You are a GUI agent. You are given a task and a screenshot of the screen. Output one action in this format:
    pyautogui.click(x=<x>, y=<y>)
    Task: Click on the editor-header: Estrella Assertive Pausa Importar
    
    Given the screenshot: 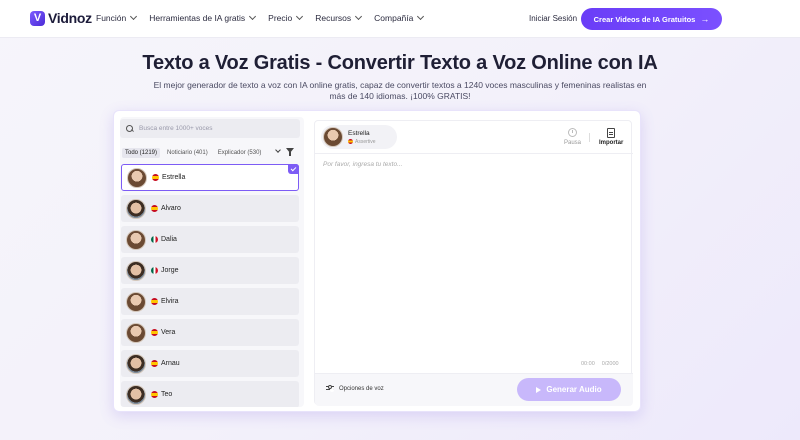 What is the action you would take?
    pyautogui.click(x=474, y=137)
    